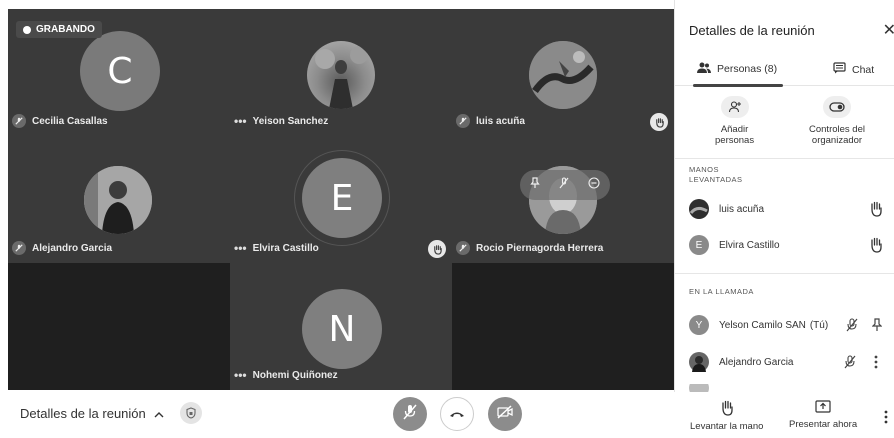 The width and height of the screenshot is (894, 438). What do you see at coordinates (734, 107) in the screenshot?
I see `add-person-icon` at bounding box center [734, 107].